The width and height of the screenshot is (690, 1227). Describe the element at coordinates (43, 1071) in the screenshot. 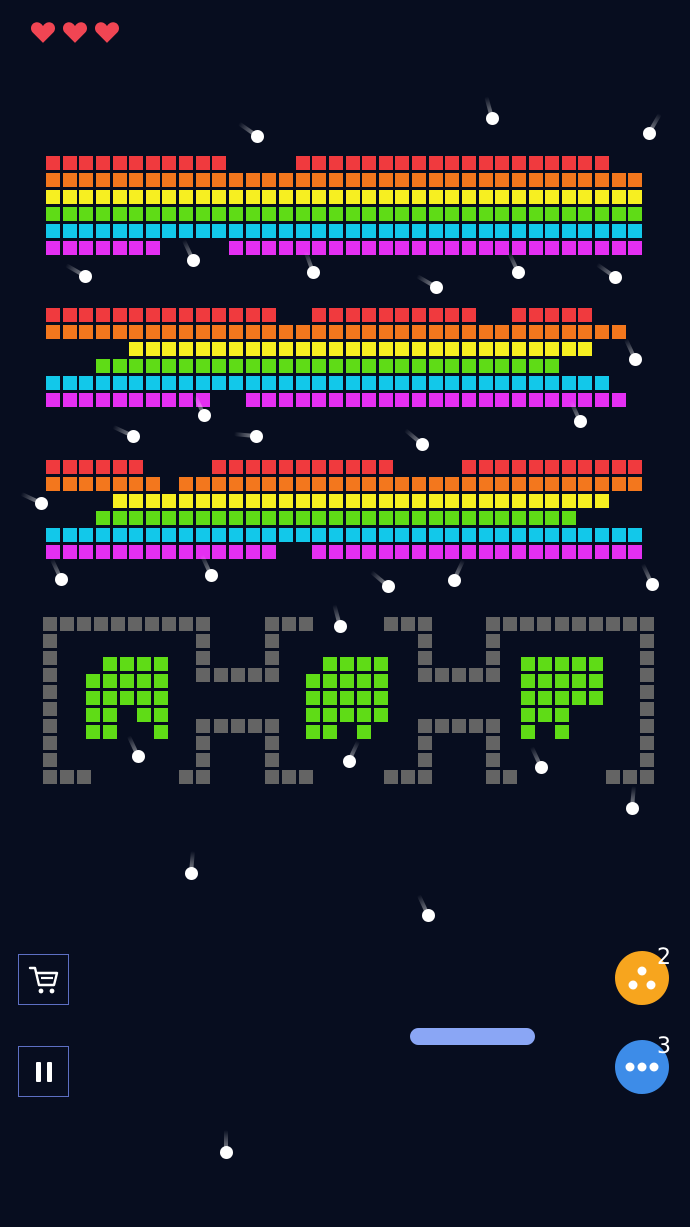

I see `pause-button` at that location.